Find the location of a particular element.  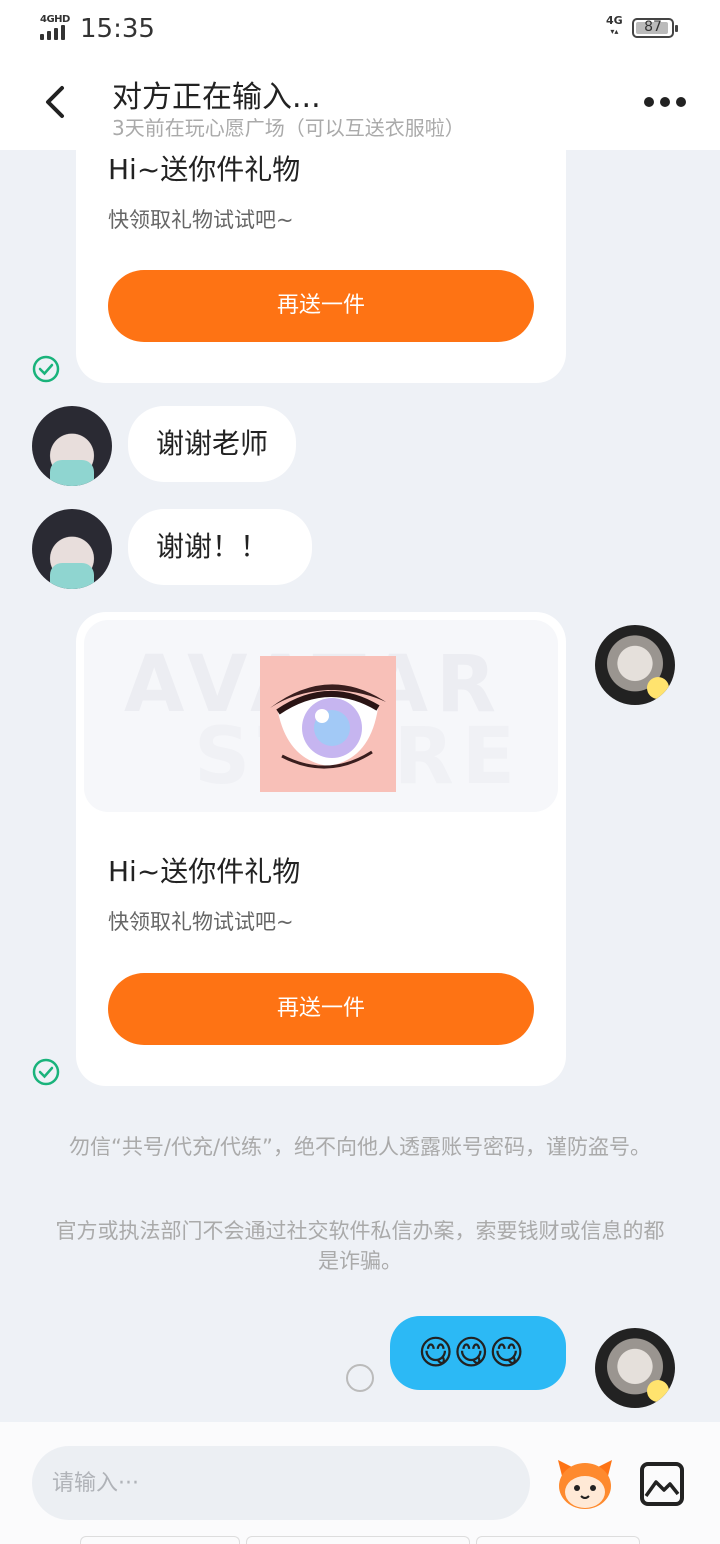

status-bar: 4GHD 15:35 4G ▾▴ 87 is located at coordinates (360, 29).